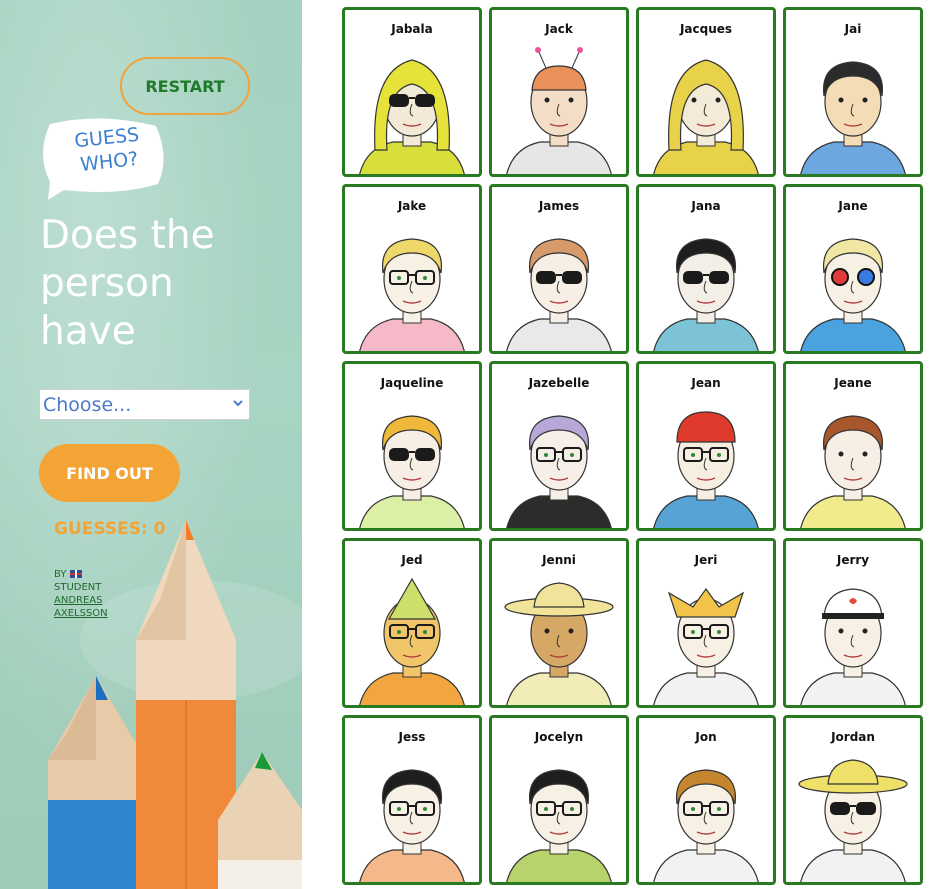 This screenshot has width=940, height=889. I want to click on character-card-jane: Jane, so click(853, 269).